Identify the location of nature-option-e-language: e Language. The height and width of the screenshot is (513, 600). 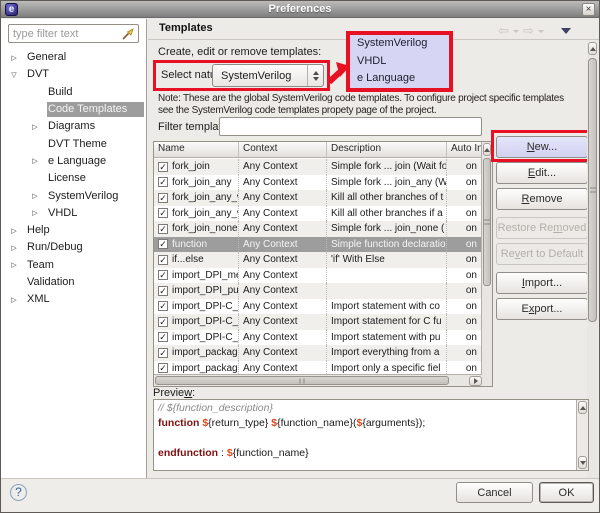
(399, 79).